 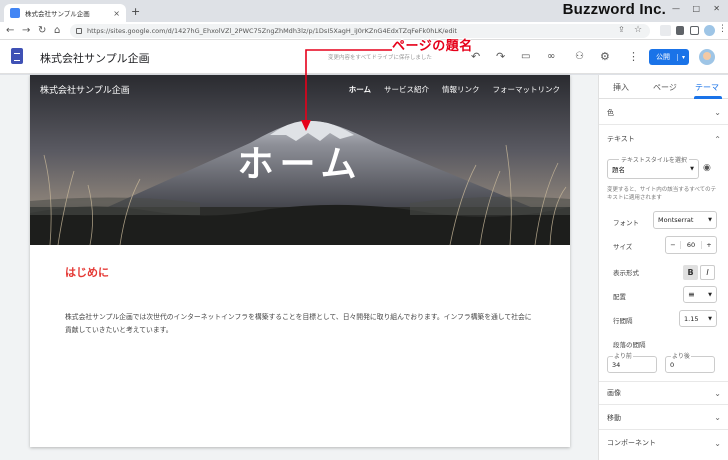 What do you see at coordinates (26, 31) in the screenshot?
I see `forward-icon: →` at bounding box center [26, 31].